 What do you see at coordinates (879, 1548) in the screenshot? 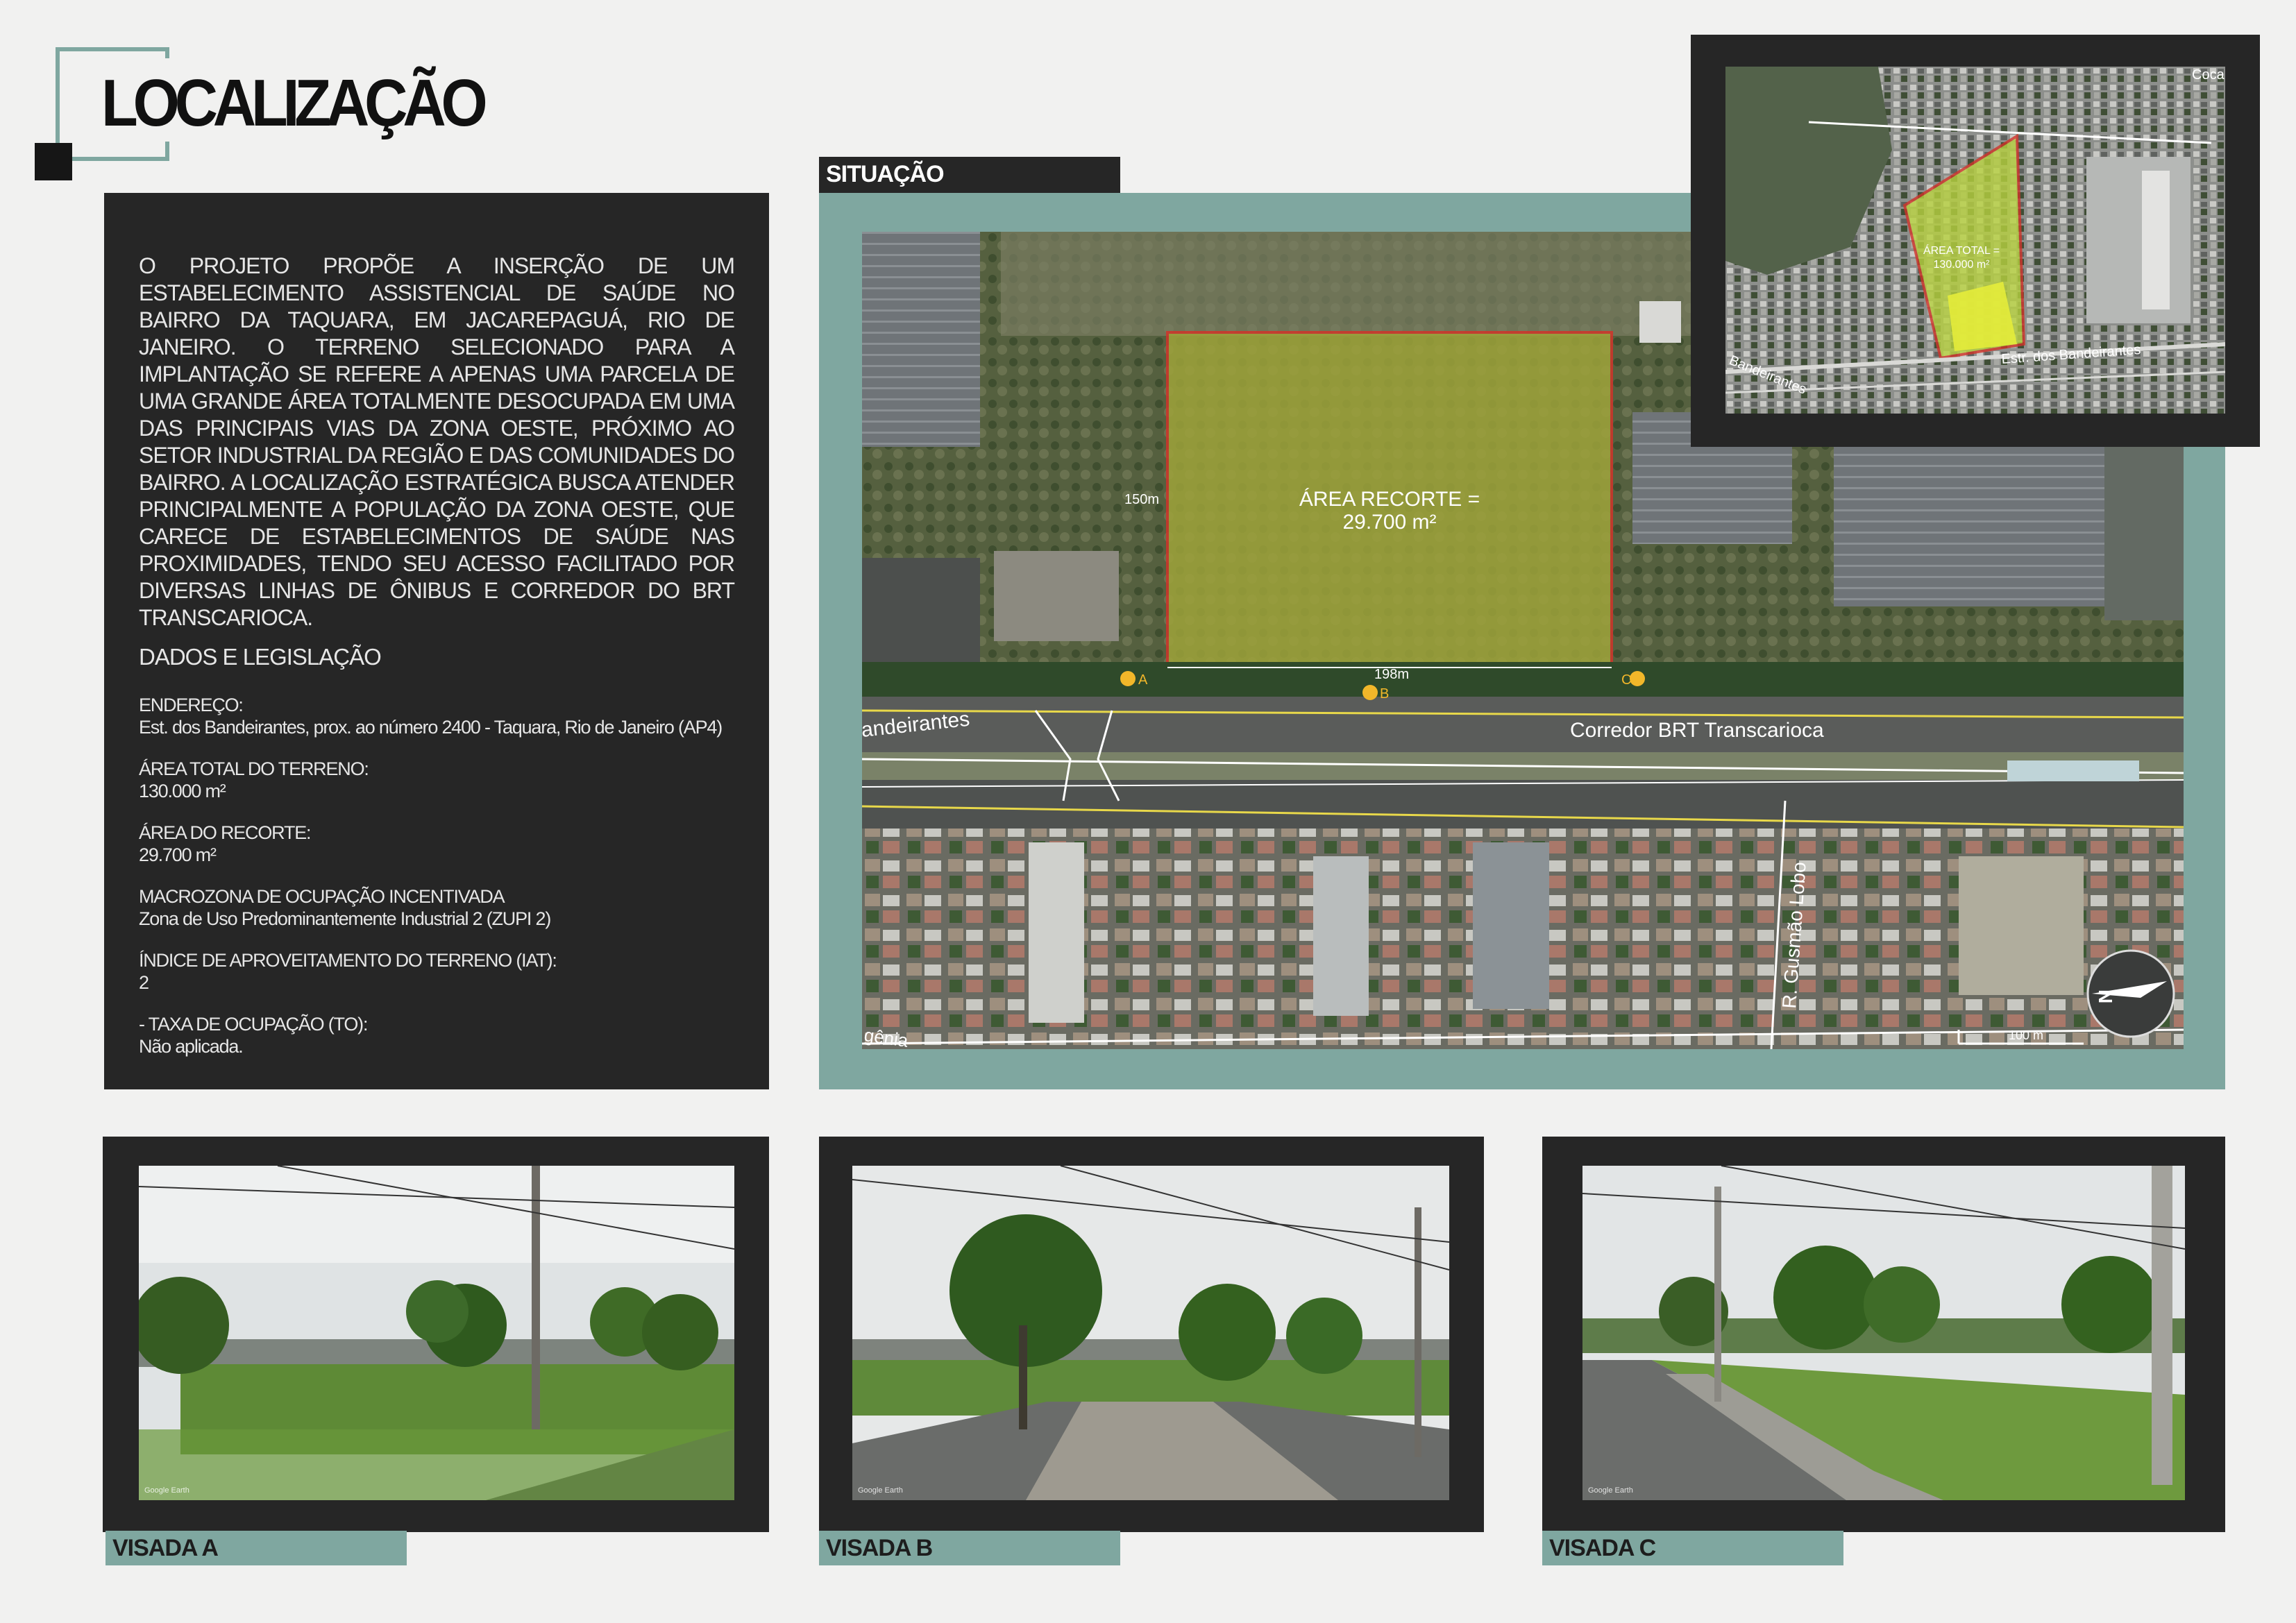
I see `view-b-label: VISADA B` at bounding box center [879, 1548].